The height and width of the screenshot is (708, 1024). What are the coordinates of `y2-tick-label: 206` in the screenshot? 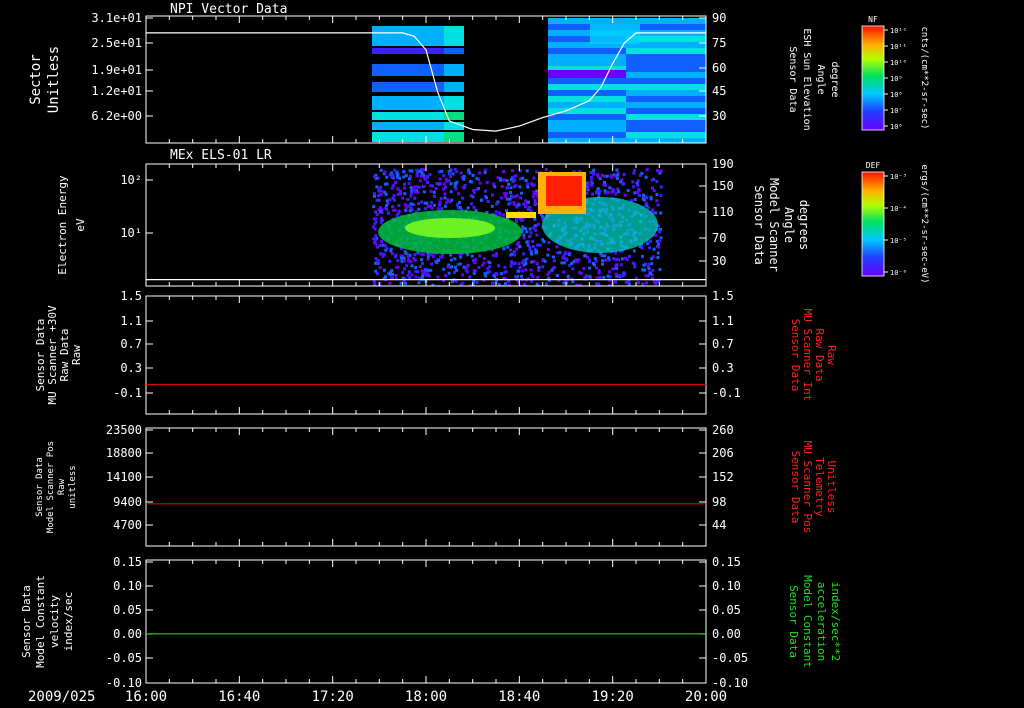 It's located at (723, 453).